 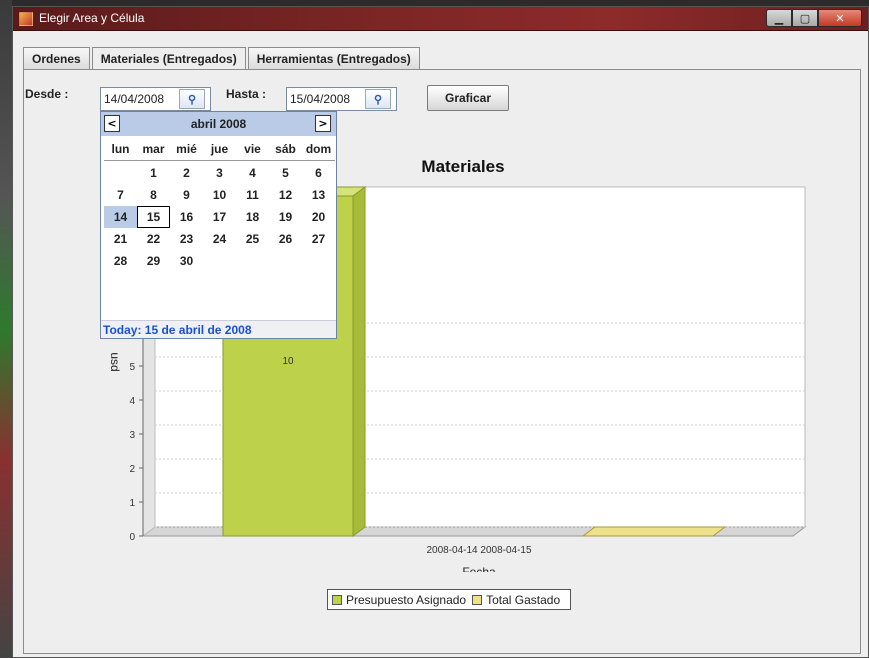 I want to click on window-controls: ▁ ▢ ✕, so click(x=814, y=18).